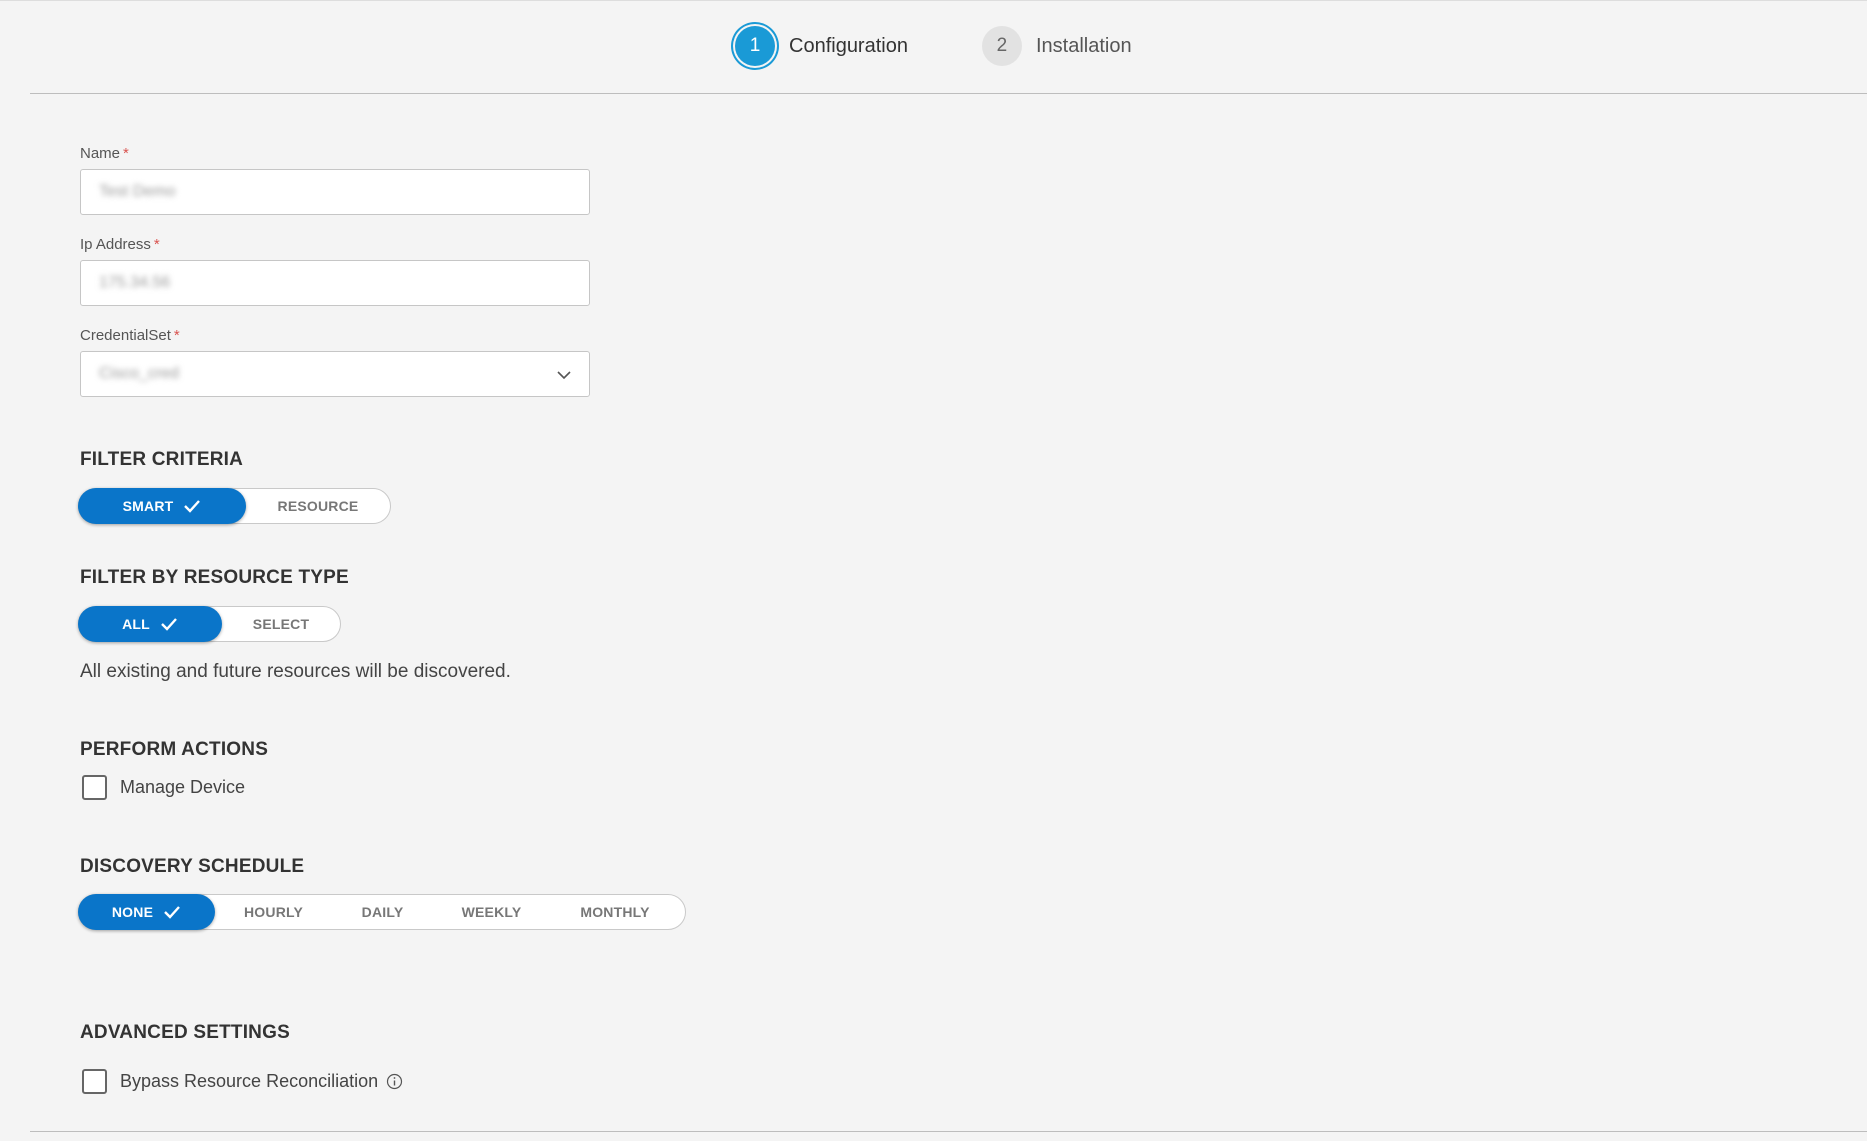 Image resolution: width=1867 pixels, height=1141 pixels. What do you see at coordinates (136, 624) in the screenshot?
I see `option-label: ALL` at bounding box center [136, 624].